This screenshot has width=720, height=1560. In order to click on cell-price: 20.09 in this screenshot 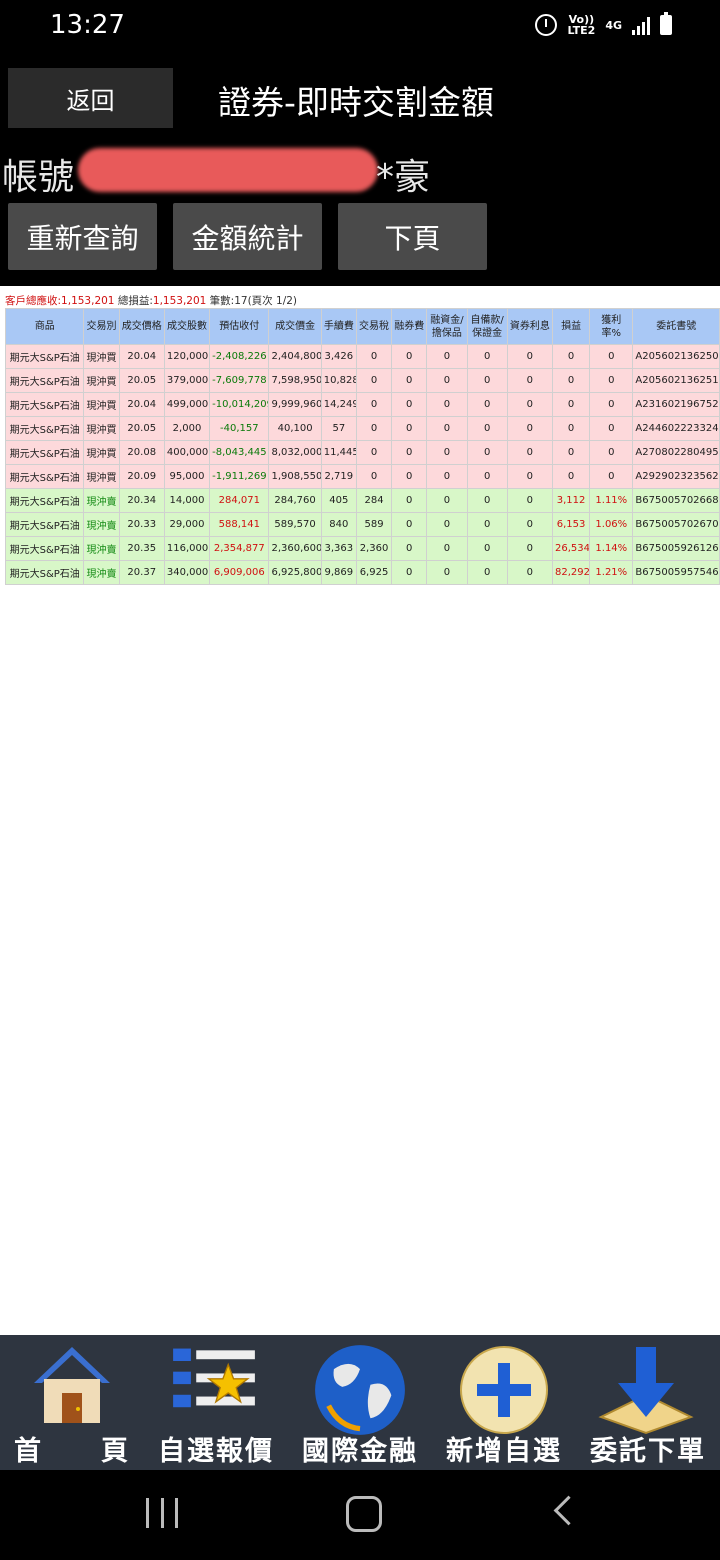, I will do `click(141, 476)`.